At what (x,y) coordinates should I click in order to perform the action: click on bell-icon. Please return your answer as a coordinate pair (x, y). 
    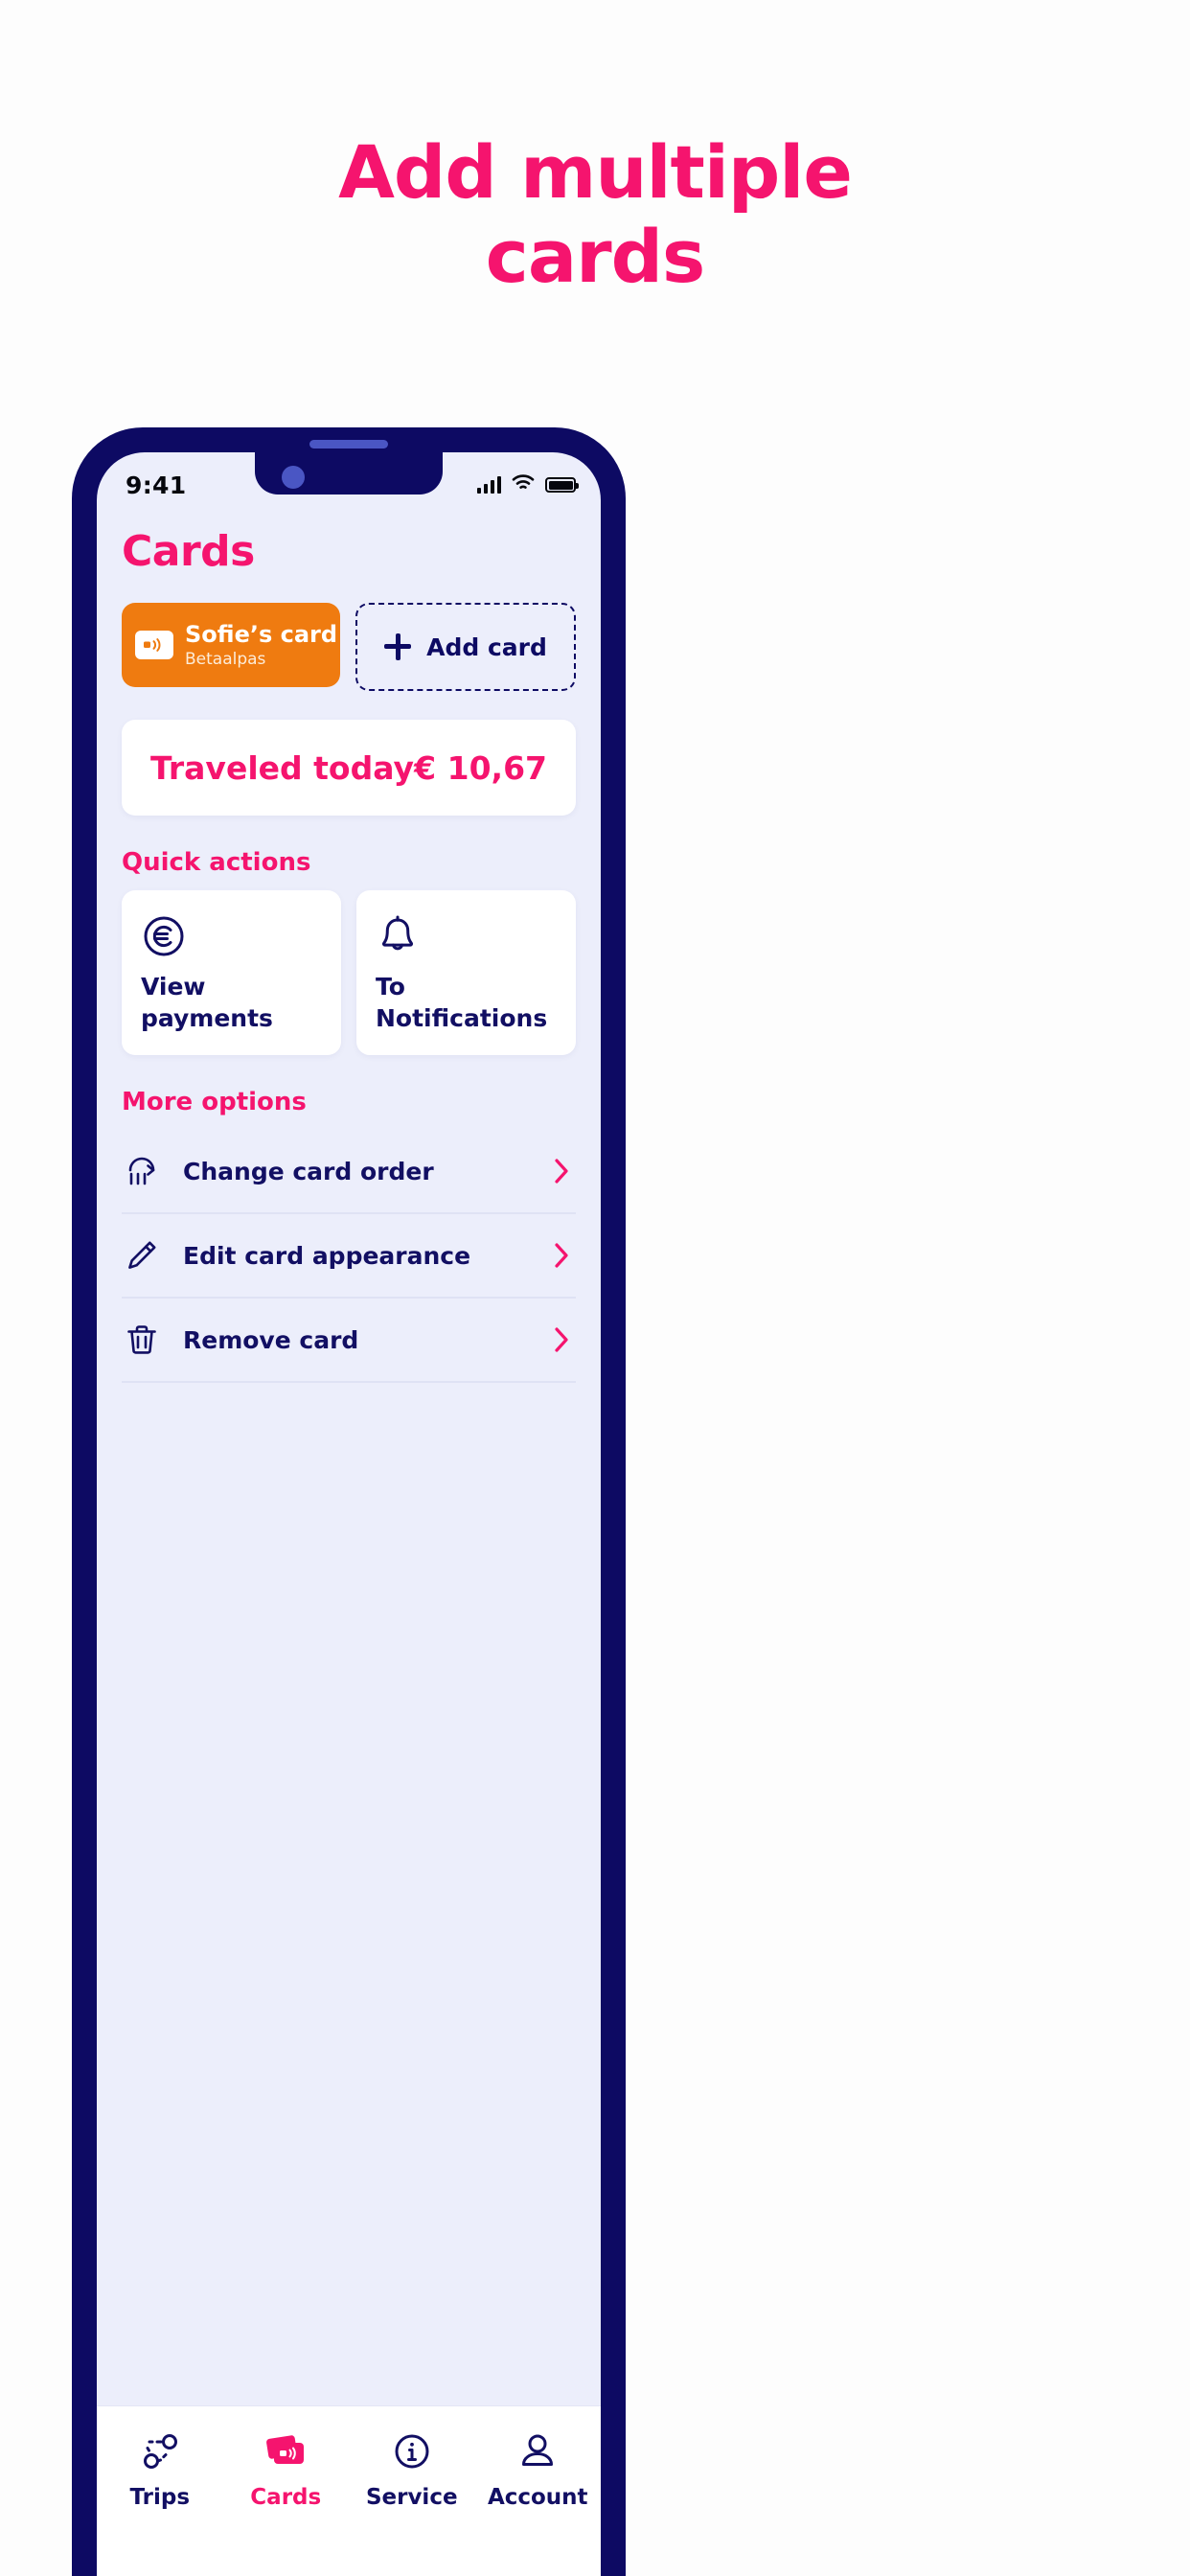
    Looking at the image, I should click on (467, 936).